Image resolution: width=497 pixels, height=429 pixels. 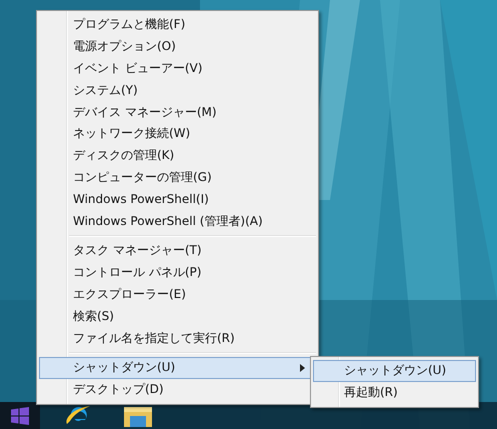 What do you see at coordinates (177, 177) in the screenshot?
I see `menu-item: コンピューターの管理(G)` at bounding box center [177, 177].